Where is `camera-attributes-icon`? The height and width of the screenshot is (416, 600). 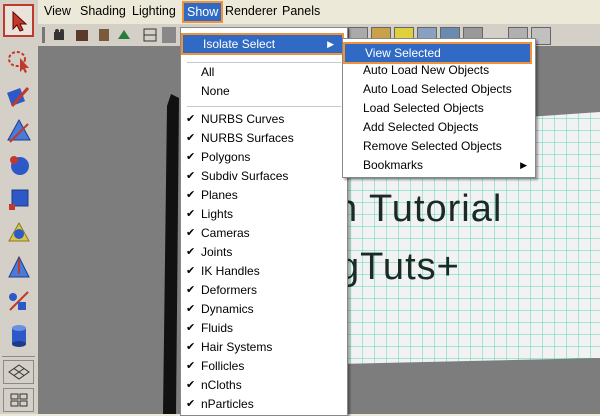 camera-attributes-icon is located at coordinates (82, 35).